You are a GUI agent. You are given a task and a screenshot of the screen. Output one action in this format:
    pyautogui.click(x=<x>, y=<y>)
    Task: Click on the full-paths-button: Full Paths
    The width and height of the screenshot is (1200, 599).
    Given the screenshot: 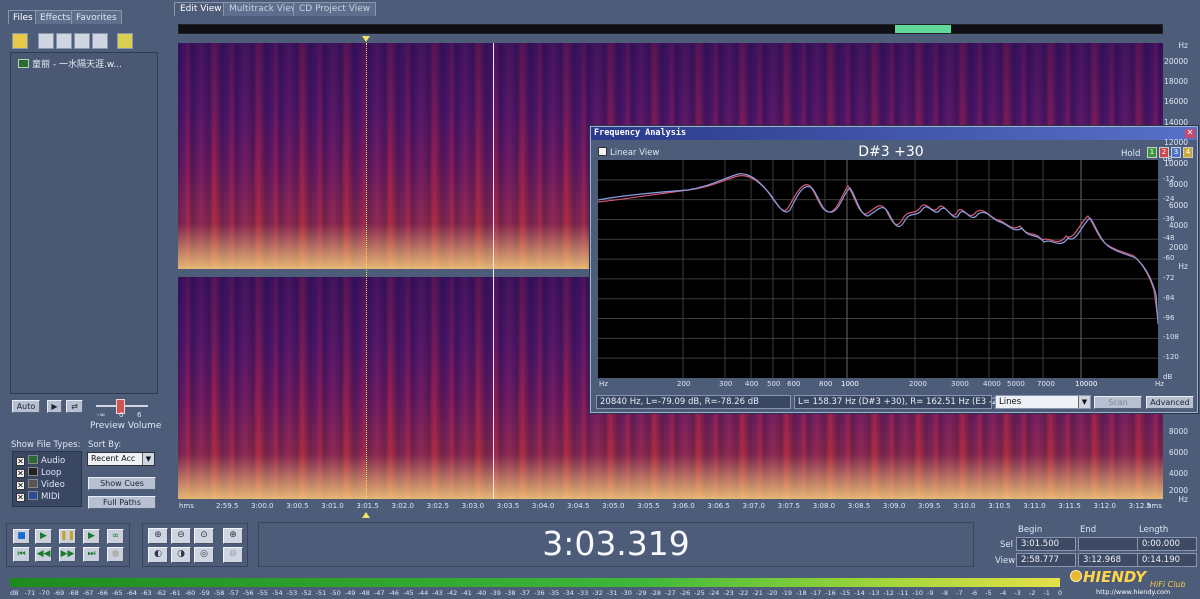 What is the action you would take?
    pyautogui.click(x=122, y=502)
    